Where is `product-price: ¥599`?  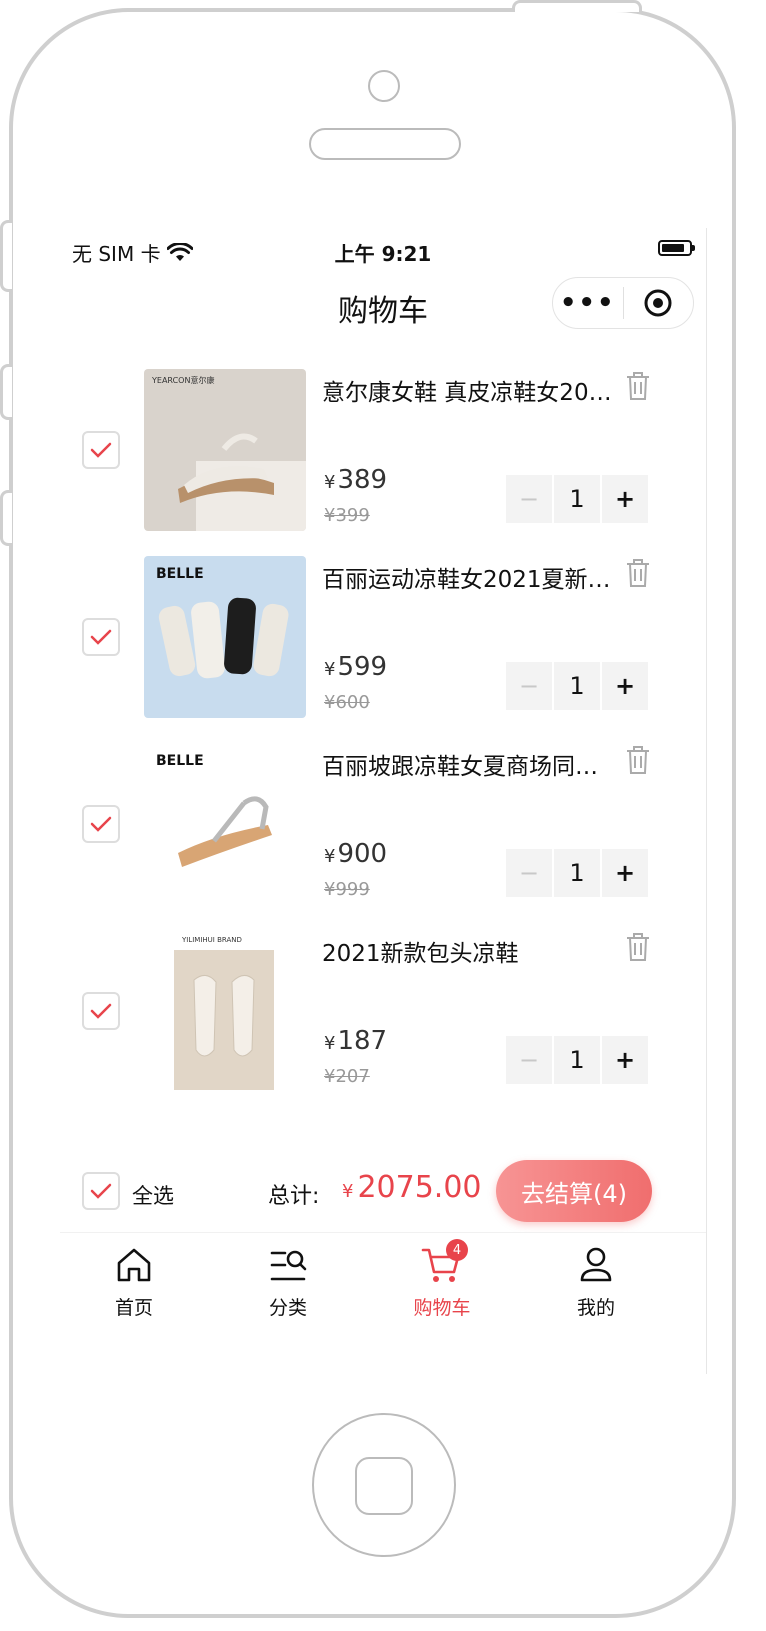
product-price: ¥599 is located at coordinates (355, 667).